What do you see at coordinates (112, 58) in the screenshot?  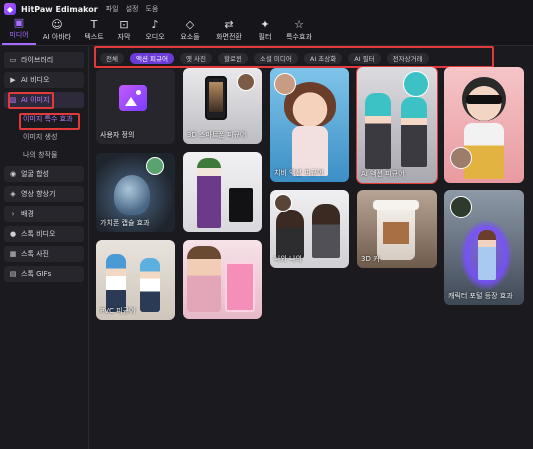 I see `chip-all: 전체` at bounding box center [112, 58].